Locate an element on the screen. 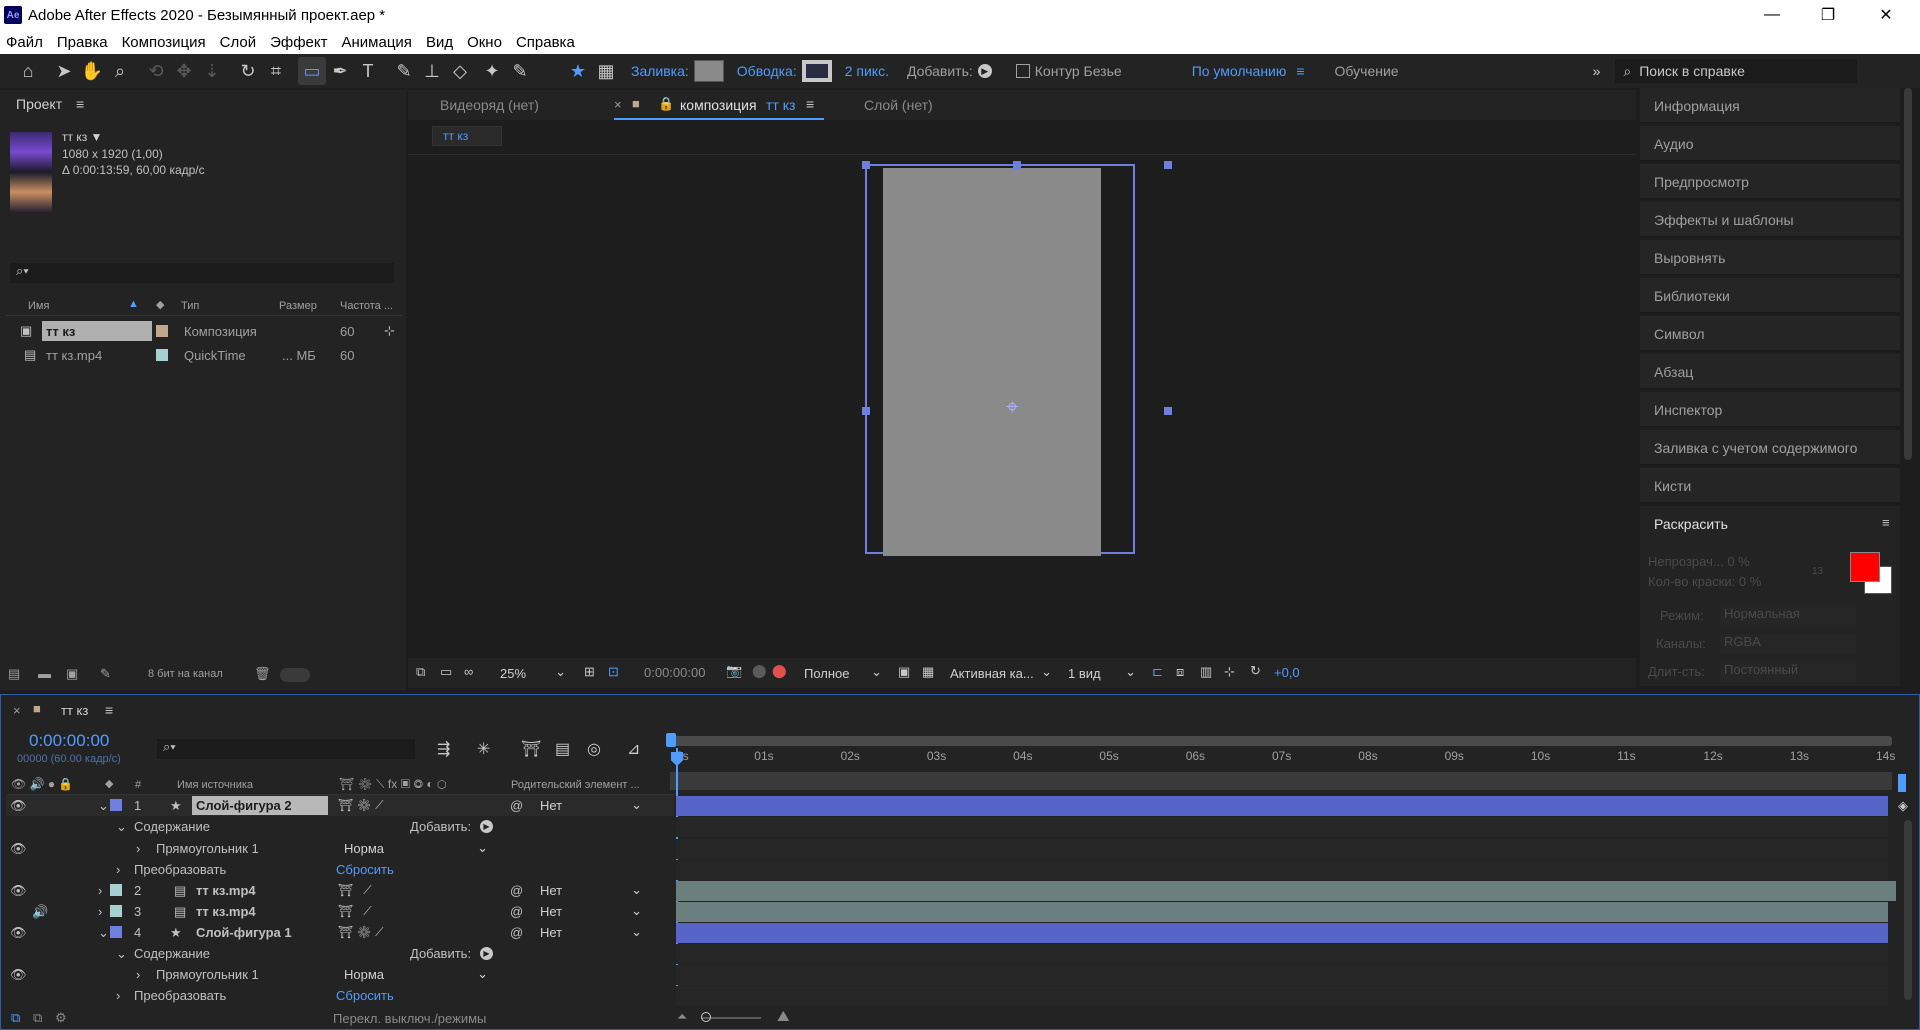  col-size: Размер is located at coordinates (298, 306).